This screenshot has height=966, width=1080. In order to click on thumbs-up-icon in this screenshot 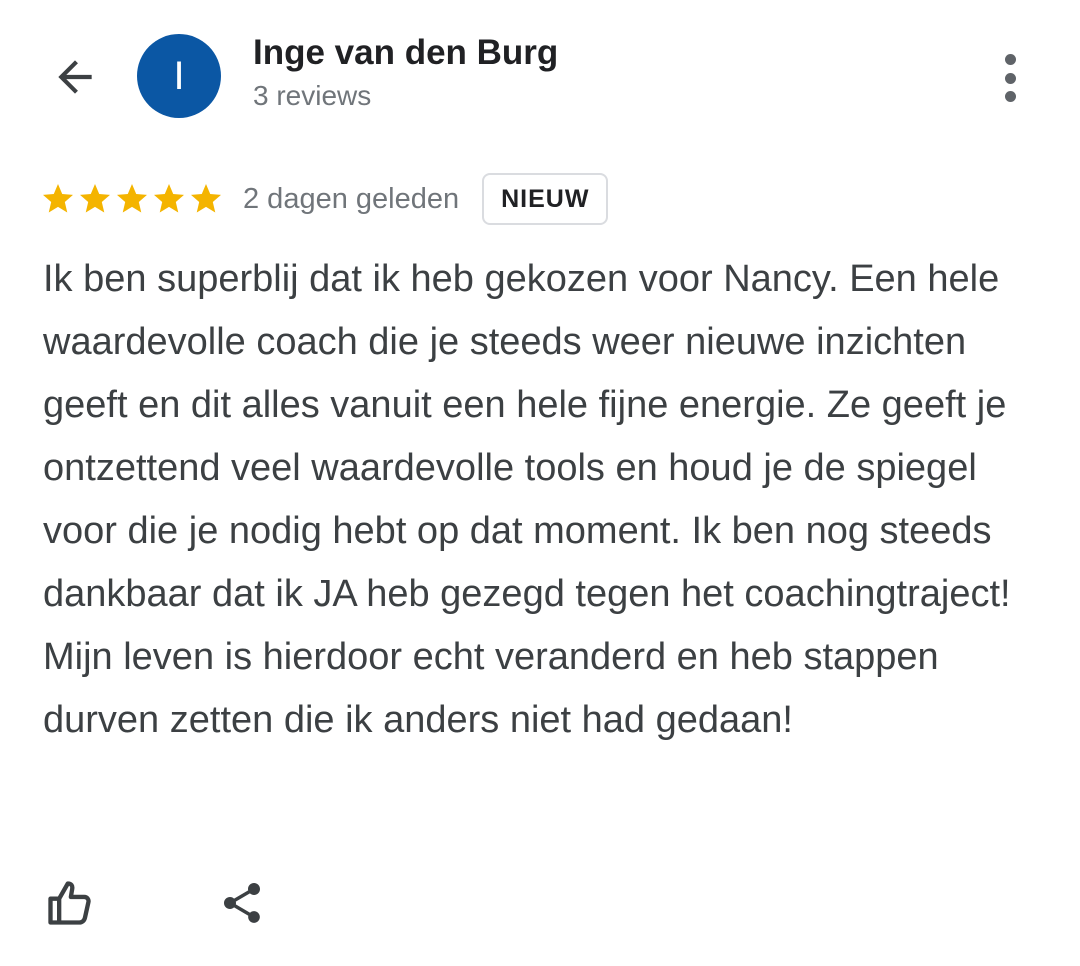, I will do `click(69, 903)`.